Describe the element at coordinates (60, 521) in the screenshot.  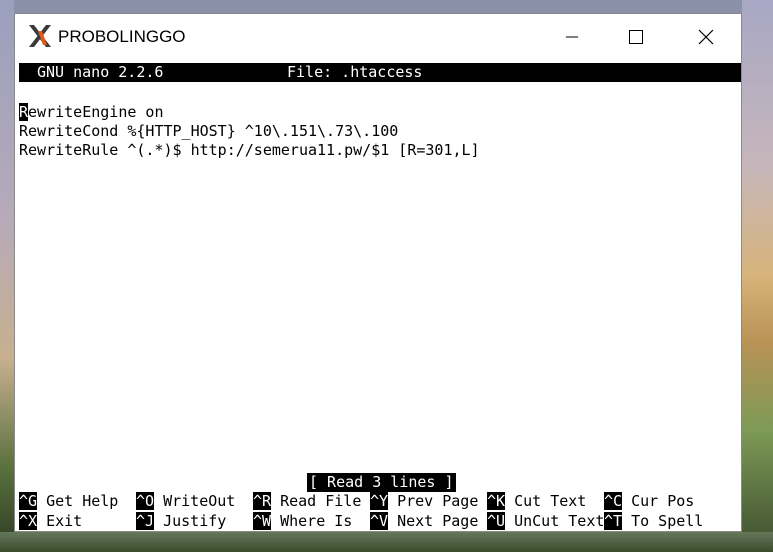
I see `shortcut-label: Exit` at that location.